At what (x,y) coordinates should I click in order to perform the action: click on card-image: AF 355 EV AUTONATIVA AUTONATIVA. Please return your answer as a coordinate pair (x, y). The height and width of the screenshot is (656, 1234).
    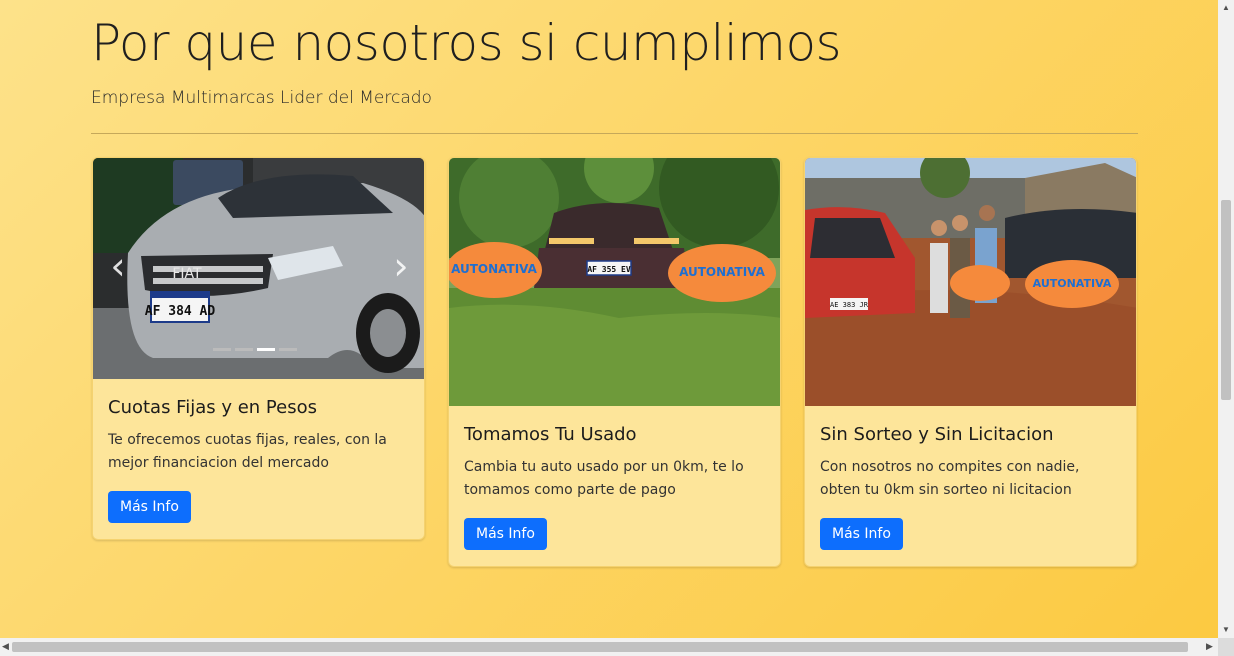
    Looking at the image, I should click on (614, 282).